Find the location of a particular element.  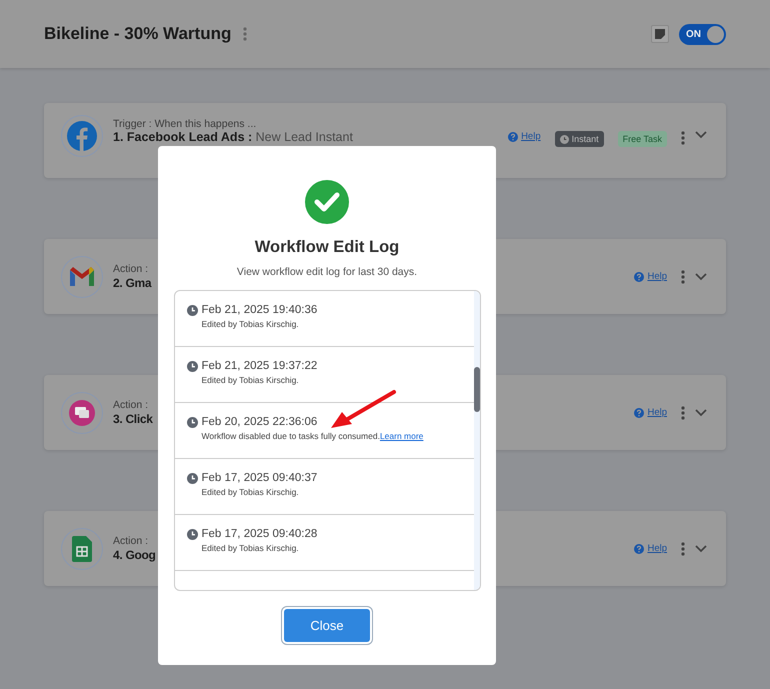

note-button is located at coordinates (660, 34).